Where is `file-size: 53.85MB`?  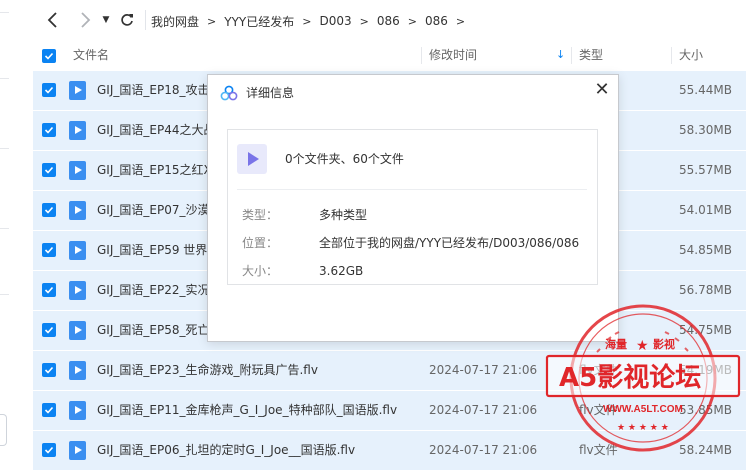
file-size: 53.85MB is located at coordinates (705, 410).